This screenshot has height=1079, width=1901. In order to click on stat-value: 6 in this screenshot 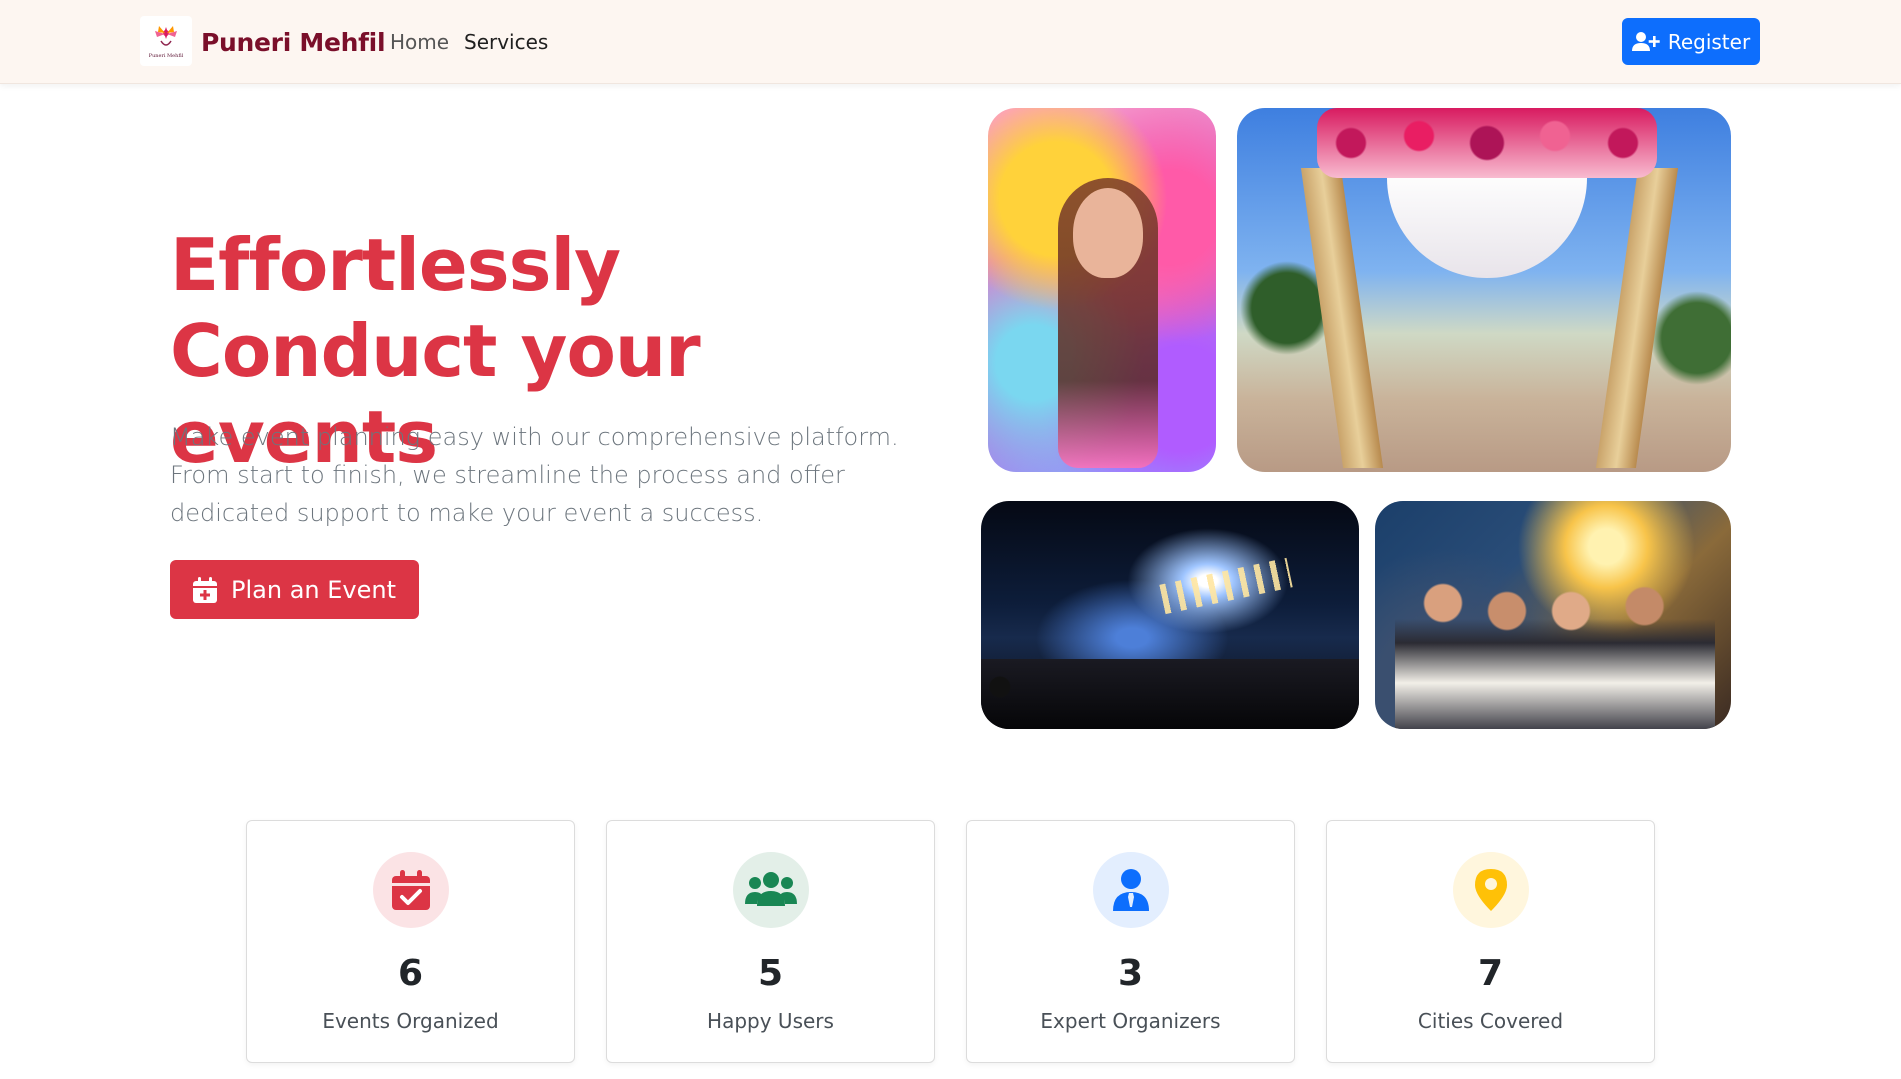, I will do `click(410, 973)`.